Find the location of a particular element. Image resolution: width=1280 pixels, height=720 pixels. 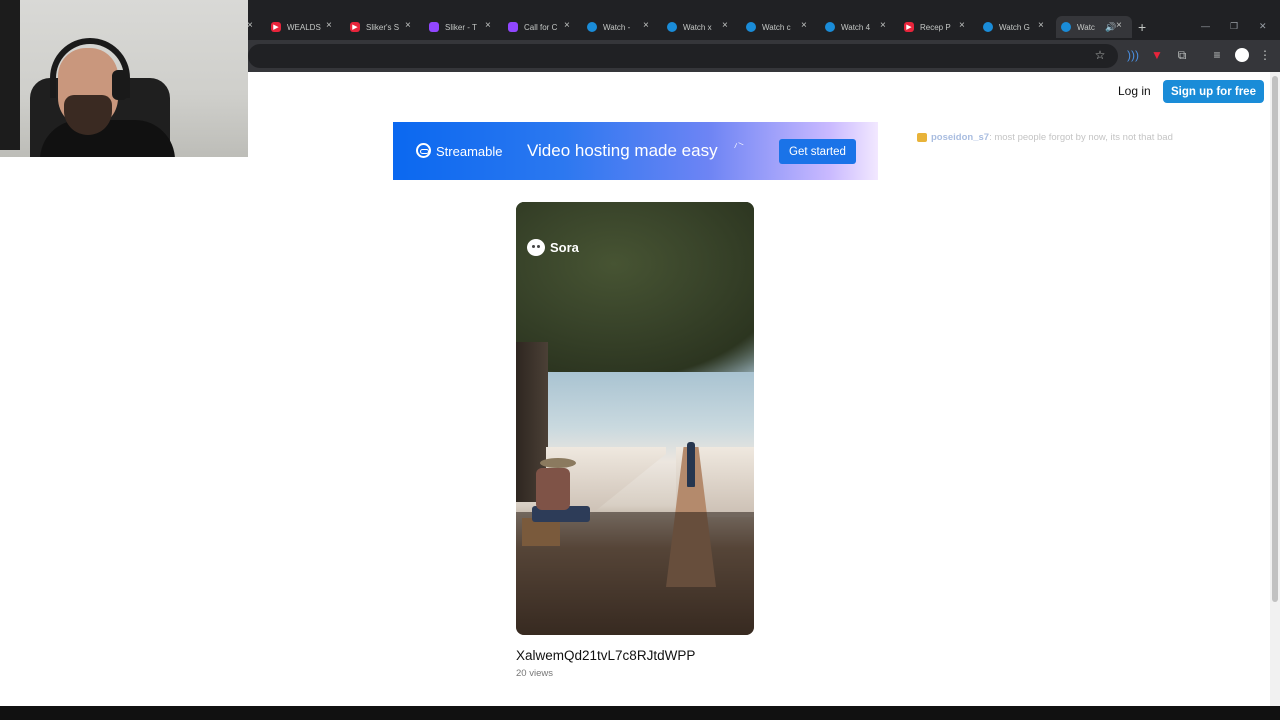

tab-watch-4: Watch 4 is located at coordinates (851, 27).